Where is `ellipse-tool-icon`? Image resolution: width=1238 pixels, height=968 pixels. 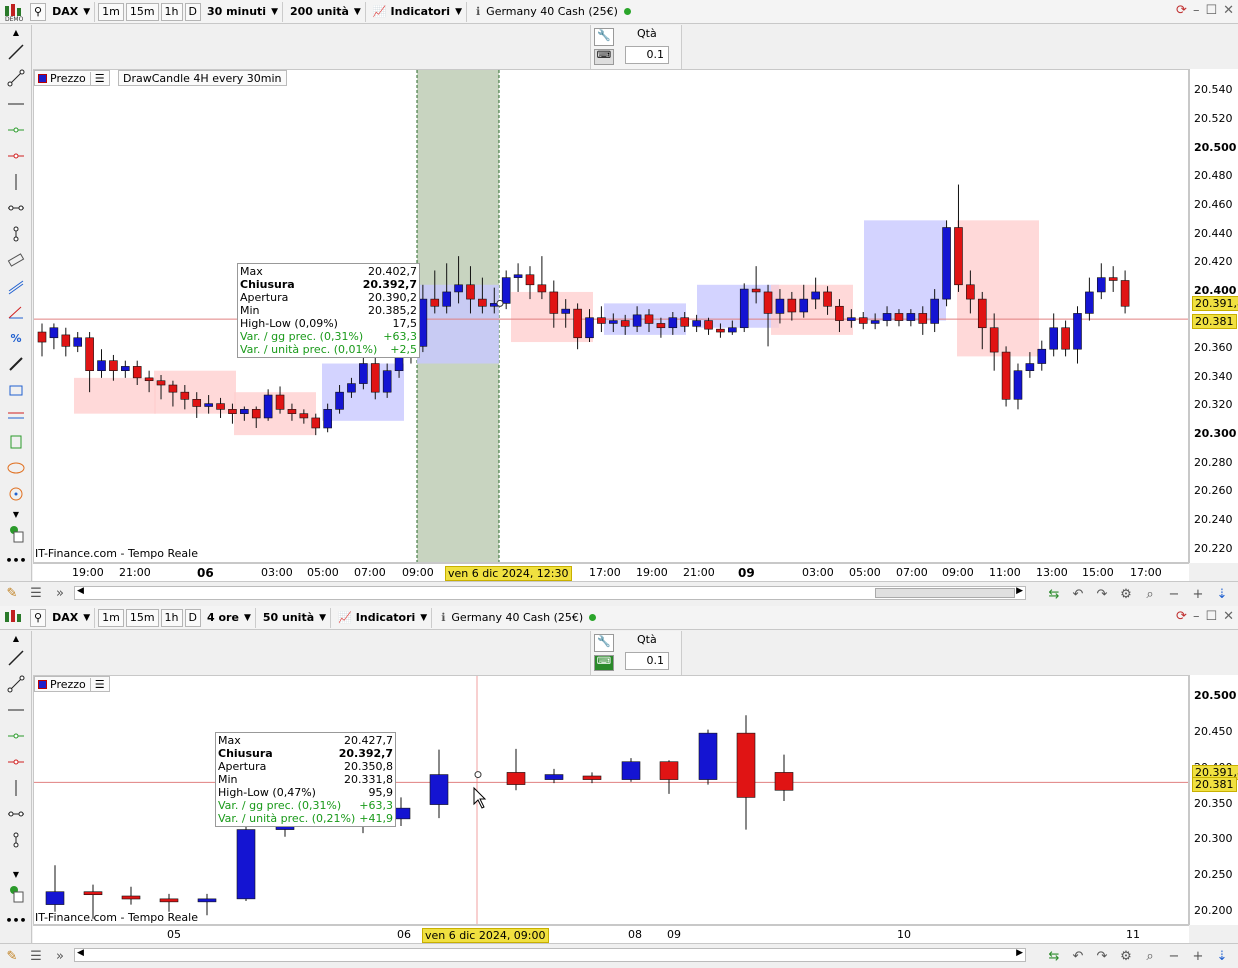
ellipse-tool-icon is located at coordinates (16, 468).